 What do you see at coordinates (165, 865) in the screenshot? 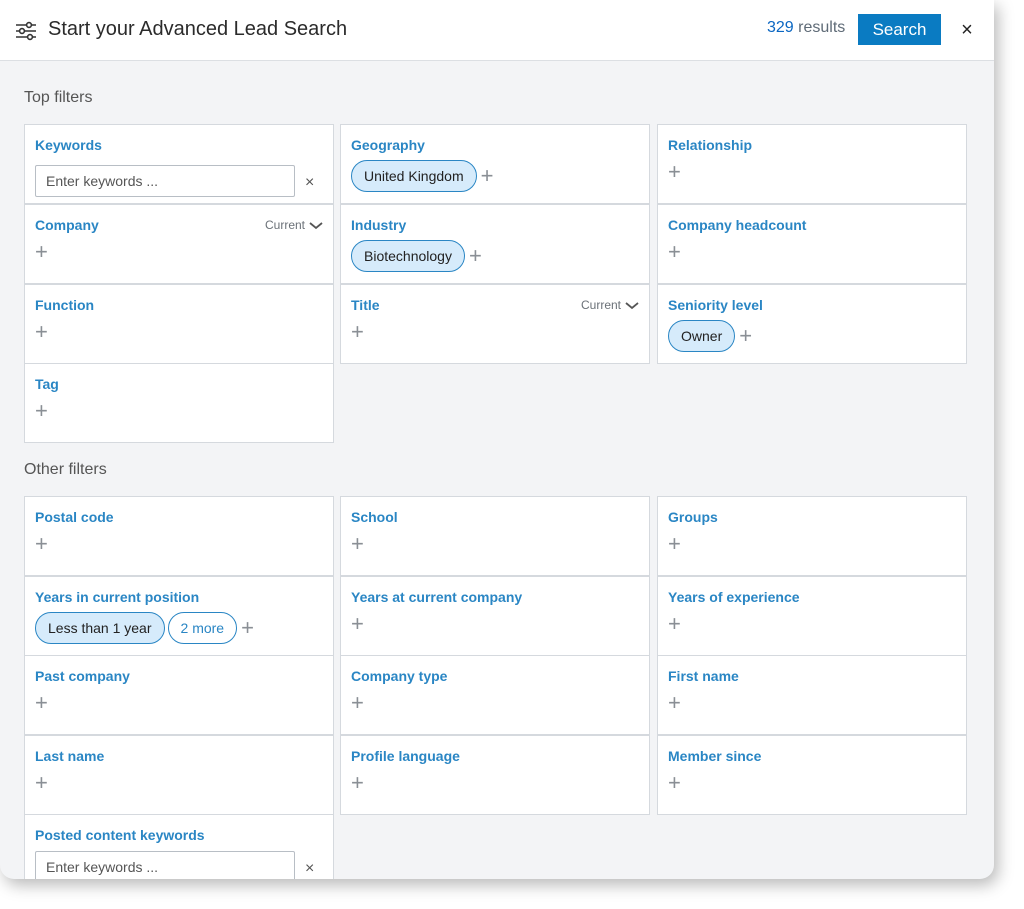
I see `posted-keywords-input` at bounding box center [165, 865].